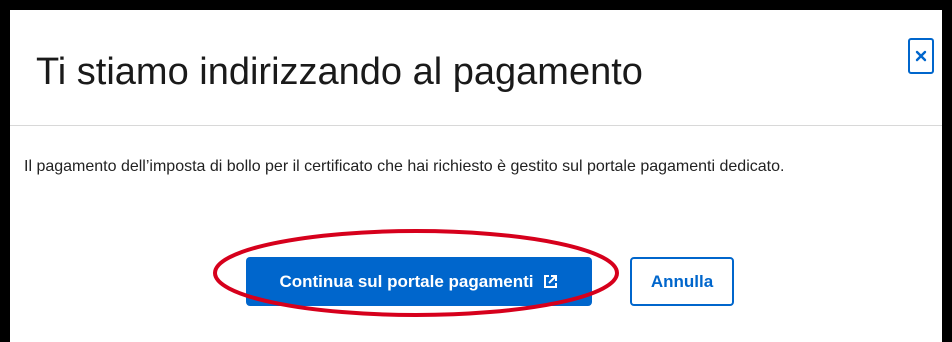 The image size is (952, 342). What do you see at coordinates (682, 281) in the screenshot?
I see `cancel-button: Annulla` at bounding box center [682, 281].